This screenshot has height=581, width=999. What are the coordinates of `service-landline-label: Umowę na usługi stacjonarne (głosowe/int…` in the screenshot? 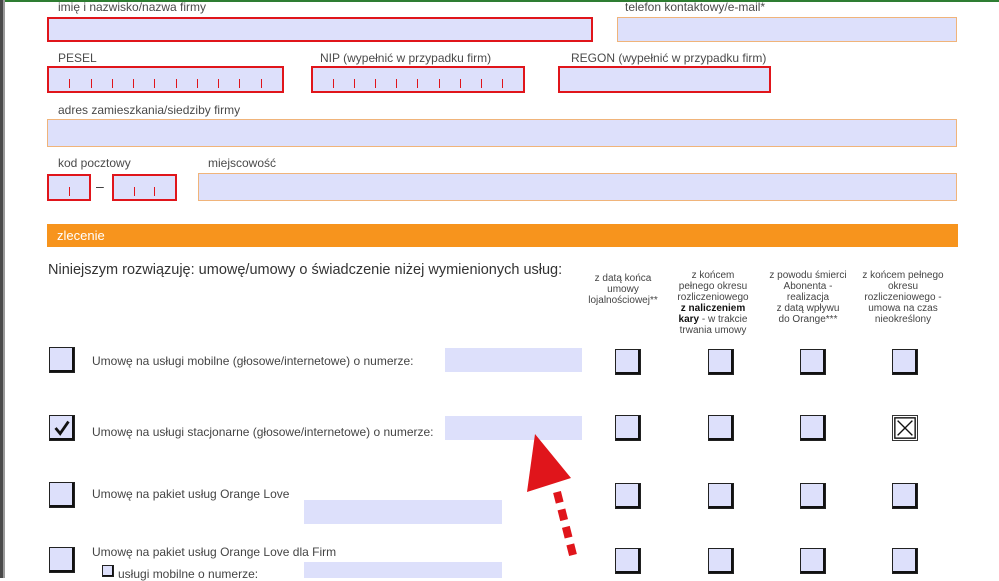 It's located at (263, 432).